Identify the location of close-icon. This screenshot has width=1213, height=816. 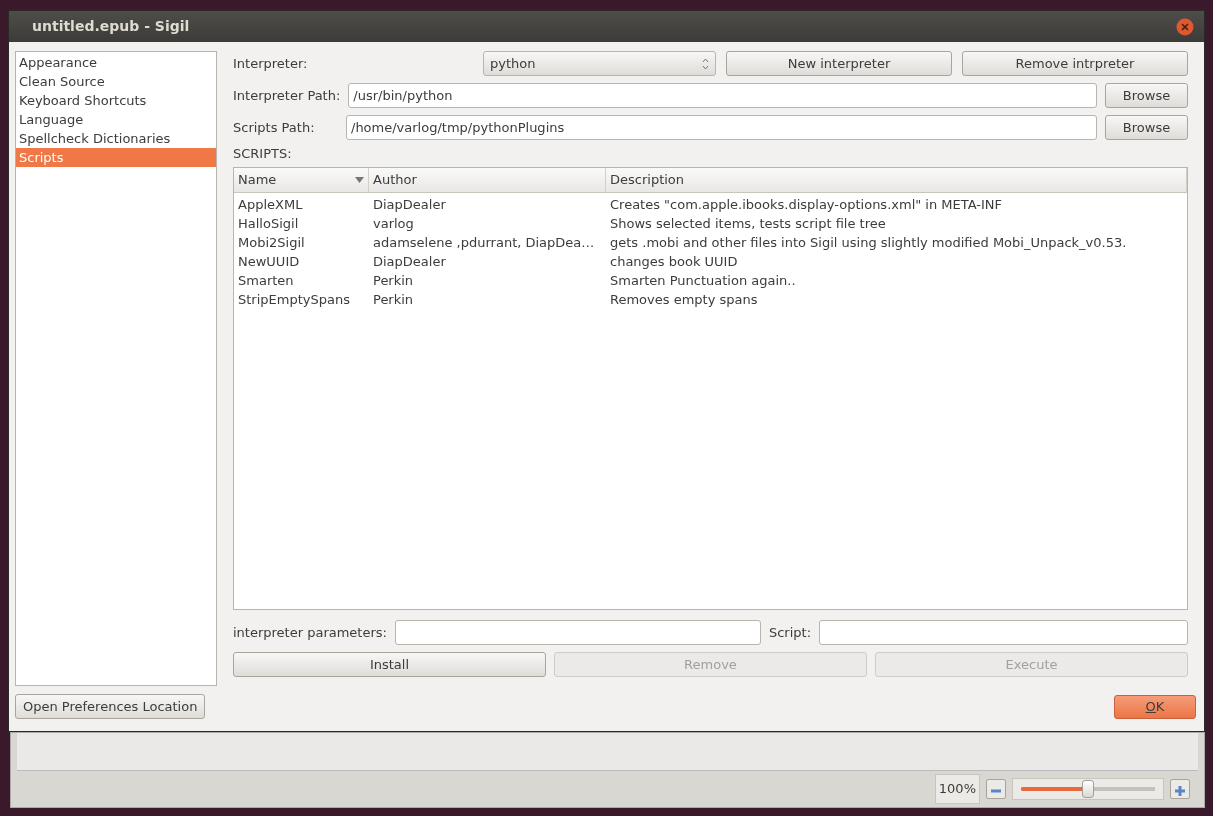
(1185, 26).